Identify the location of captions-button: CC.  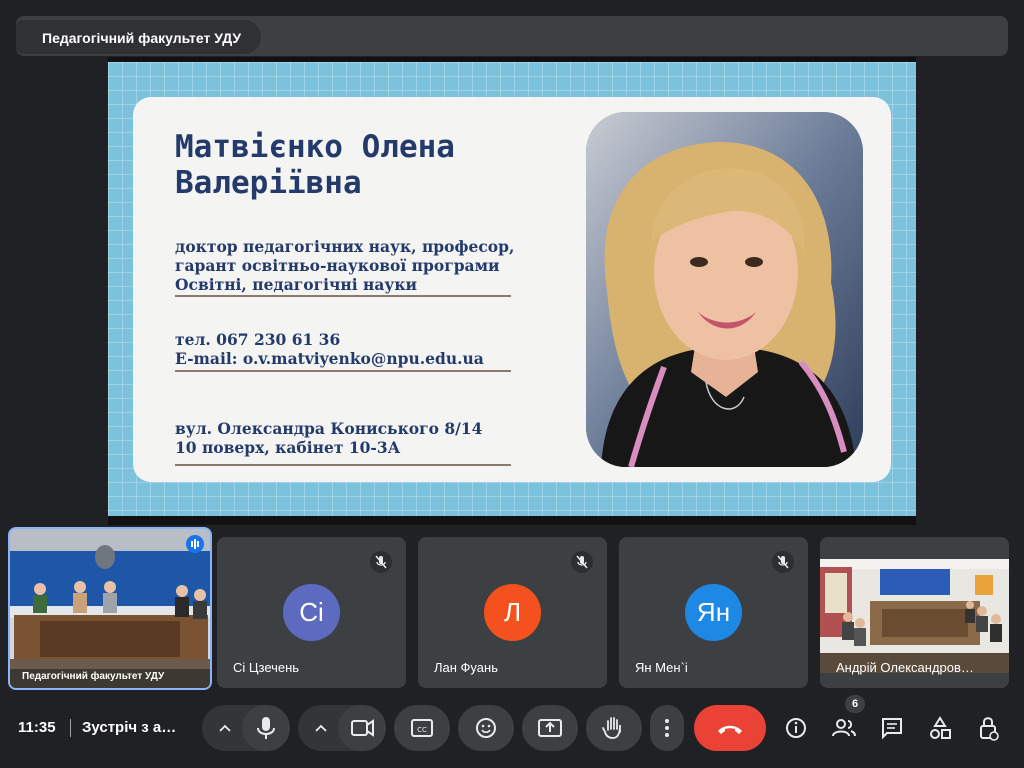
(422, 728).